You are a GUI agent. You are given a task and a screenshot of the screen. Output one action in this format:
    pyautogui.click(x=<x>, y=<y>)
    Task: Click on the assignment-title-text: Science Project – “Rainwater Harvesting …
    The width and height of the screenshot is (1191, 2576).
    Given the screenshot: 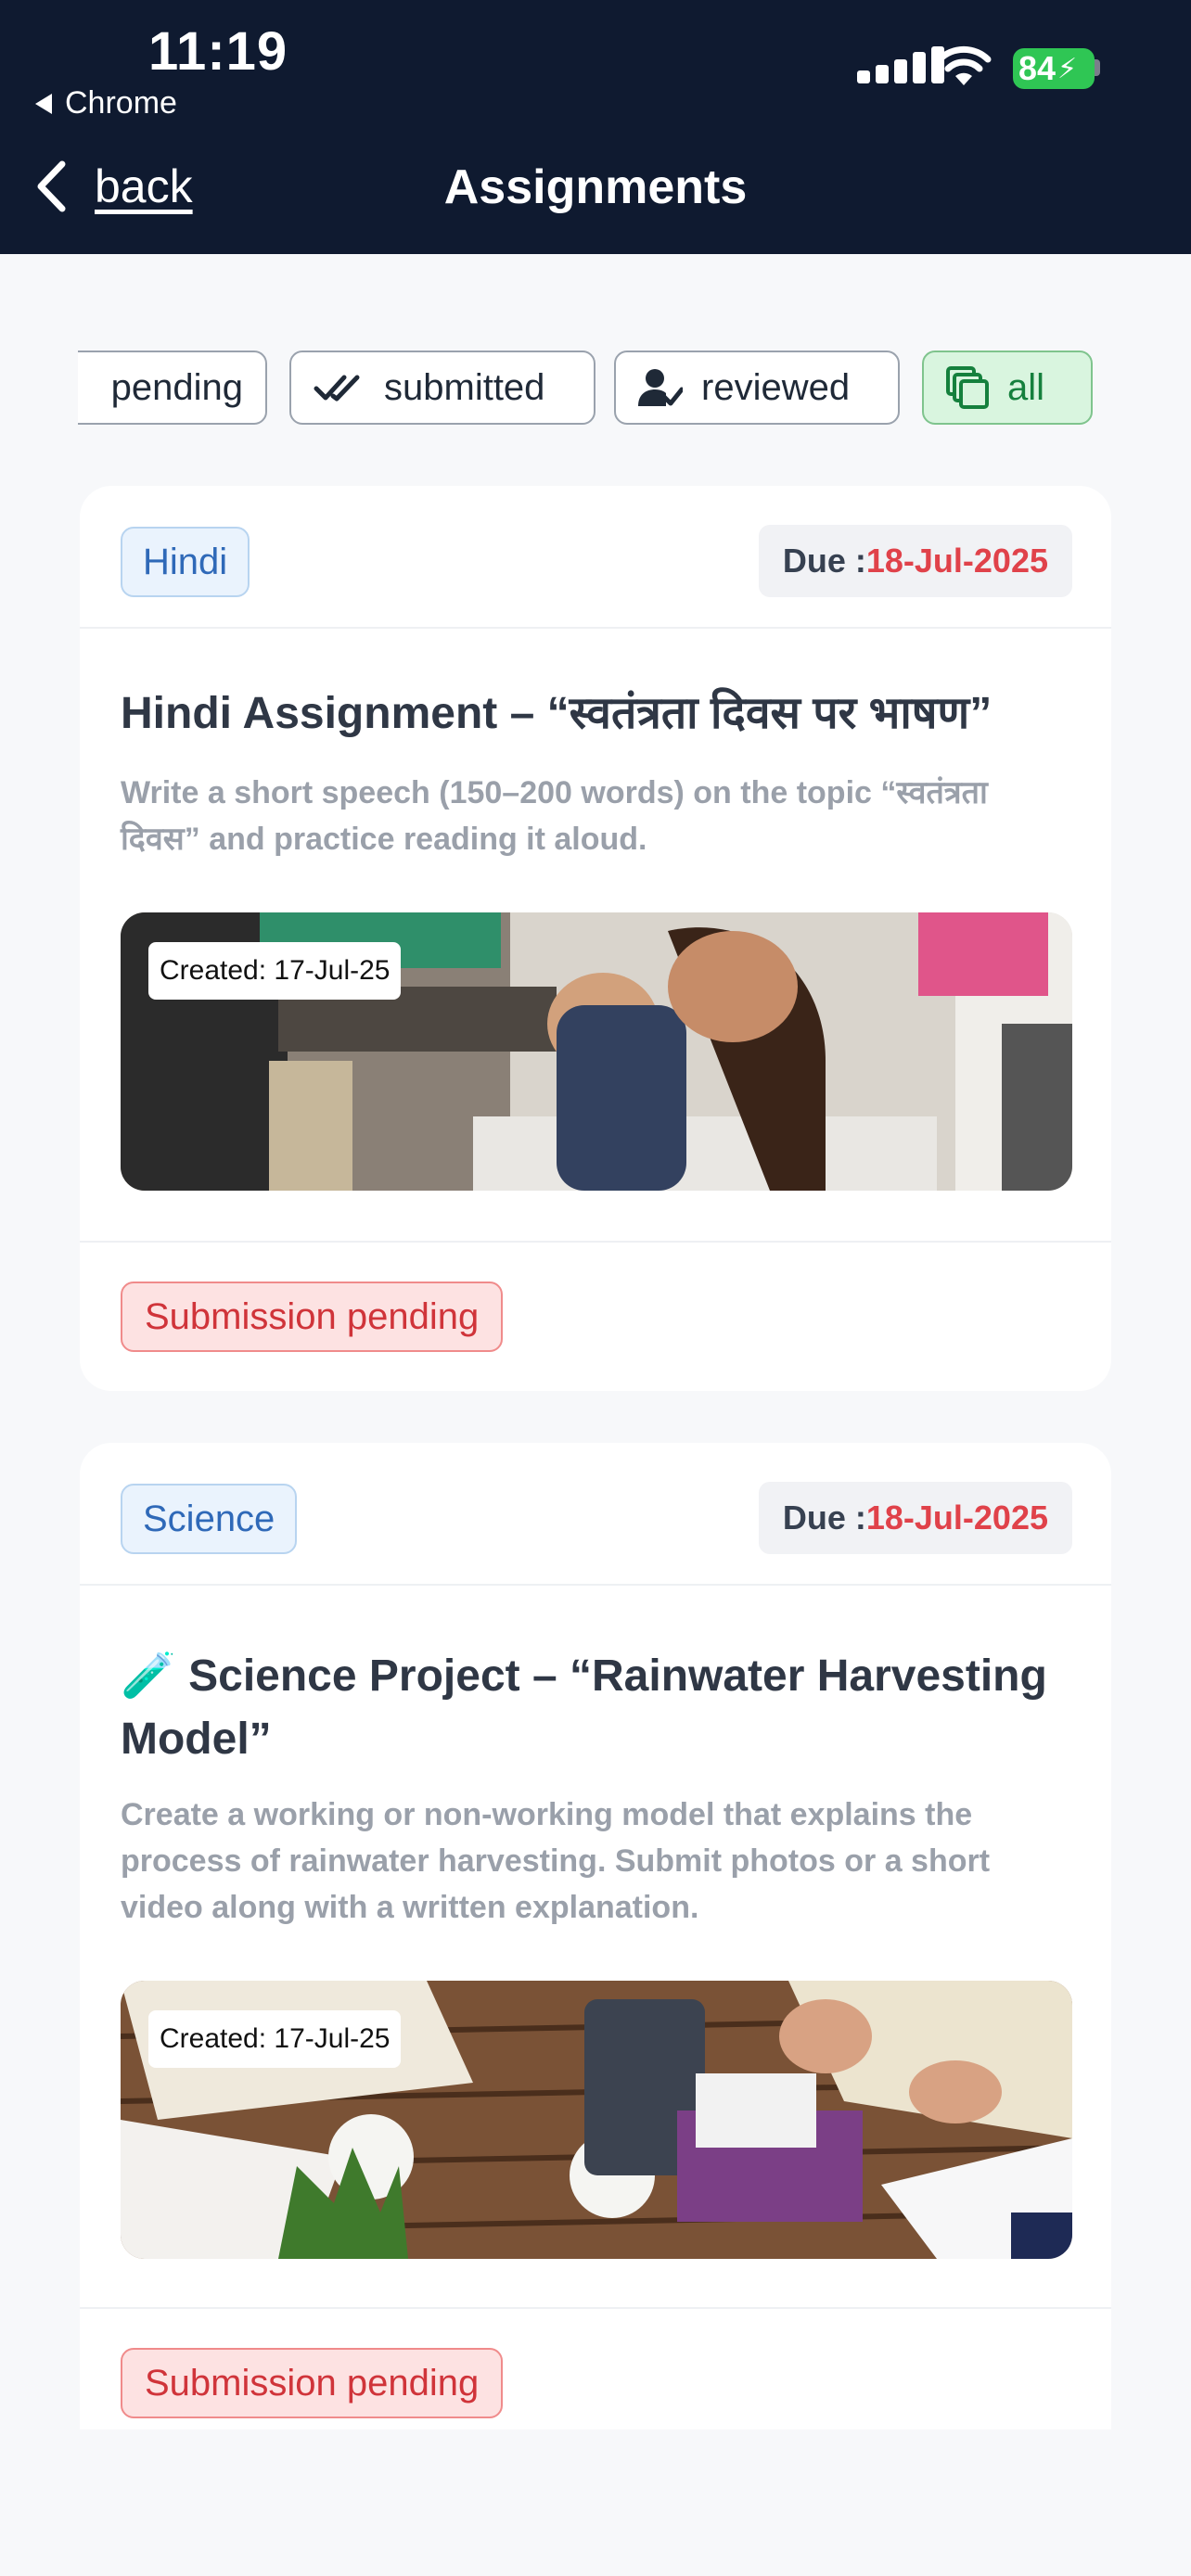 What is the action you would take?
    pyautogui.click(x=584, y=1707)
    